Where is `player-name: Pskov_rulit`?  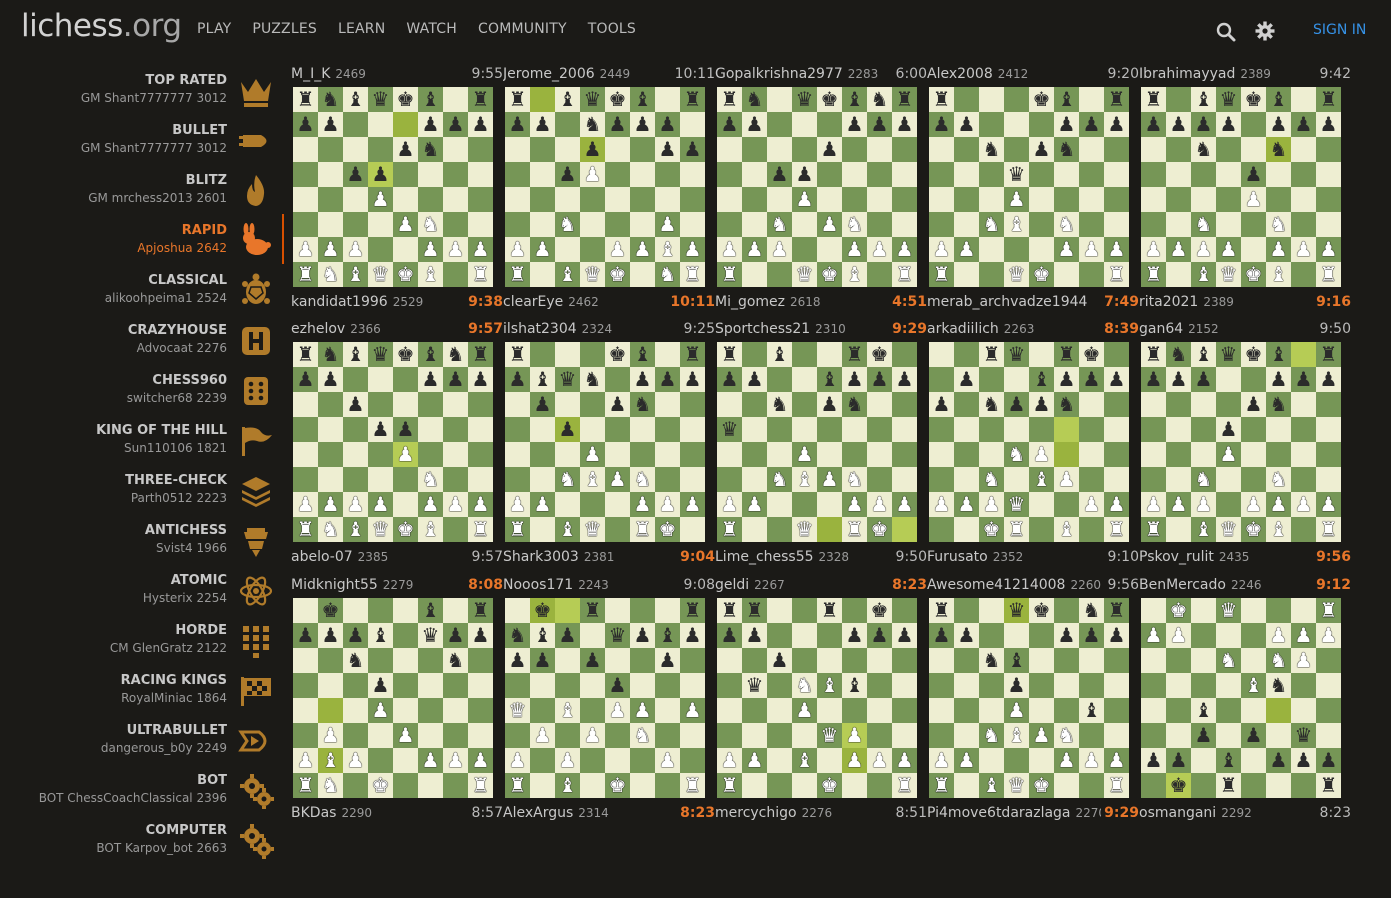
player-name: Pskov_rulit is located at coordinates (1176, 557).